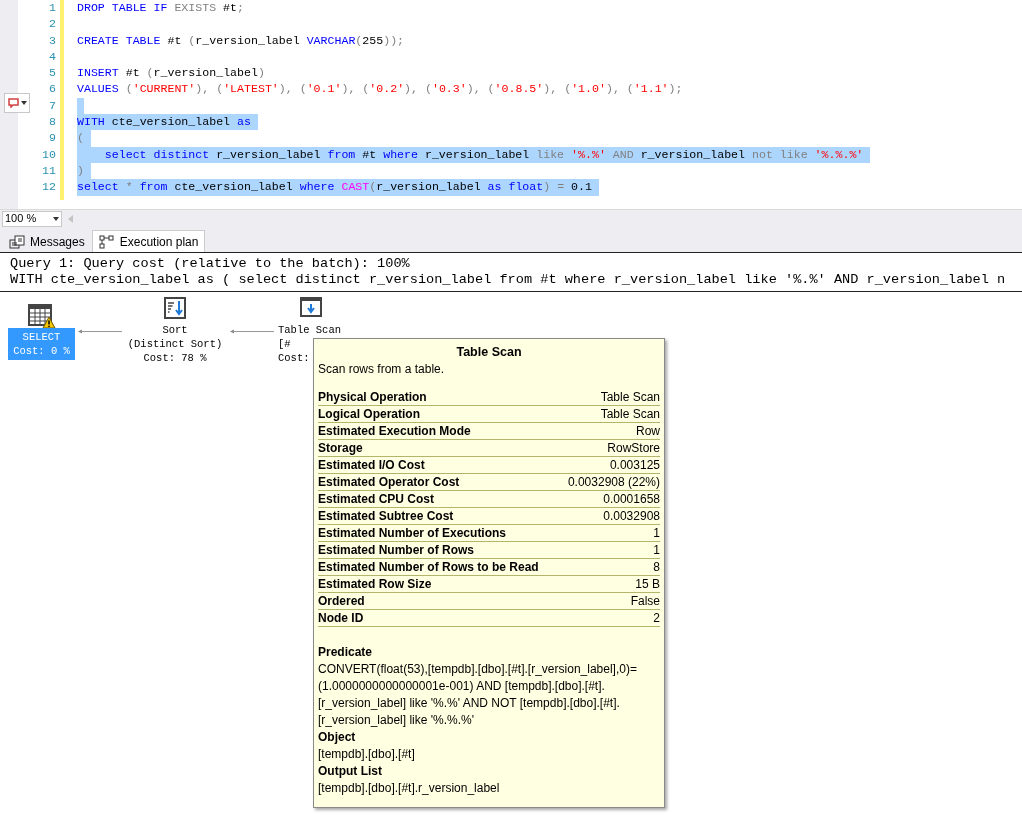 This screenshot has width=1022, height=828. I want to click on node-label: [#, so click(284, 344).